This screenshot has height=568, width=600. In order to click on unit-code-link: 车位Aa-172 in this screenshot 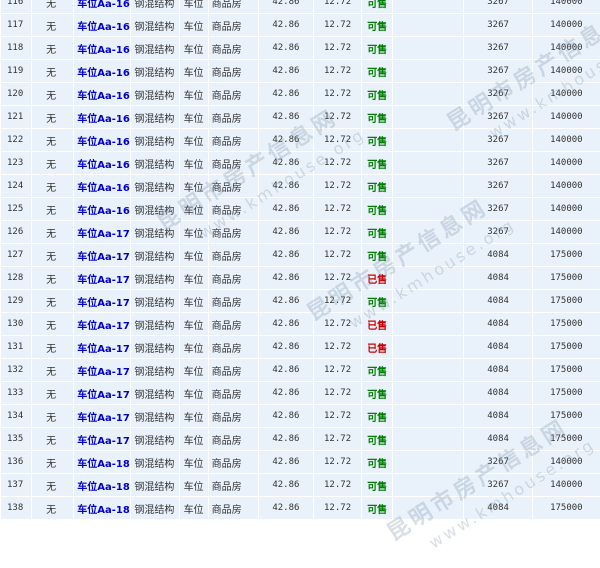, I will do `click(103, 280)`.